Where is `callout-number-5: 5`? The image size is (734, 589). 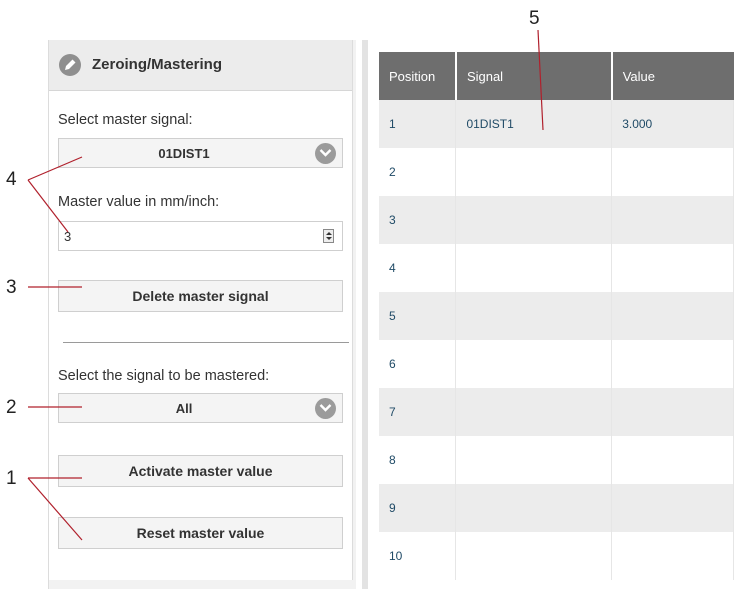 callout-number-5: 5 is located at coordinates (534, 18).